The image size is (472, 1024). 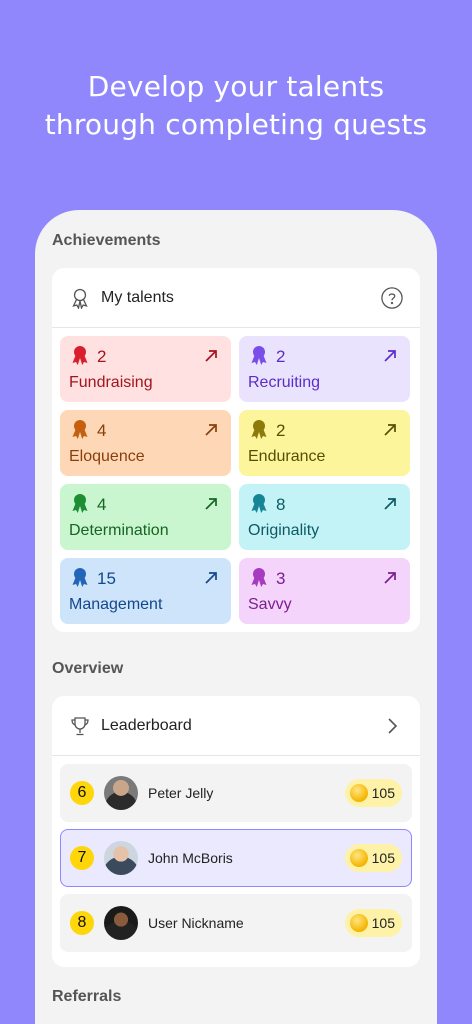 I want to click on talent-count: 8, so click(x=281, y=504).